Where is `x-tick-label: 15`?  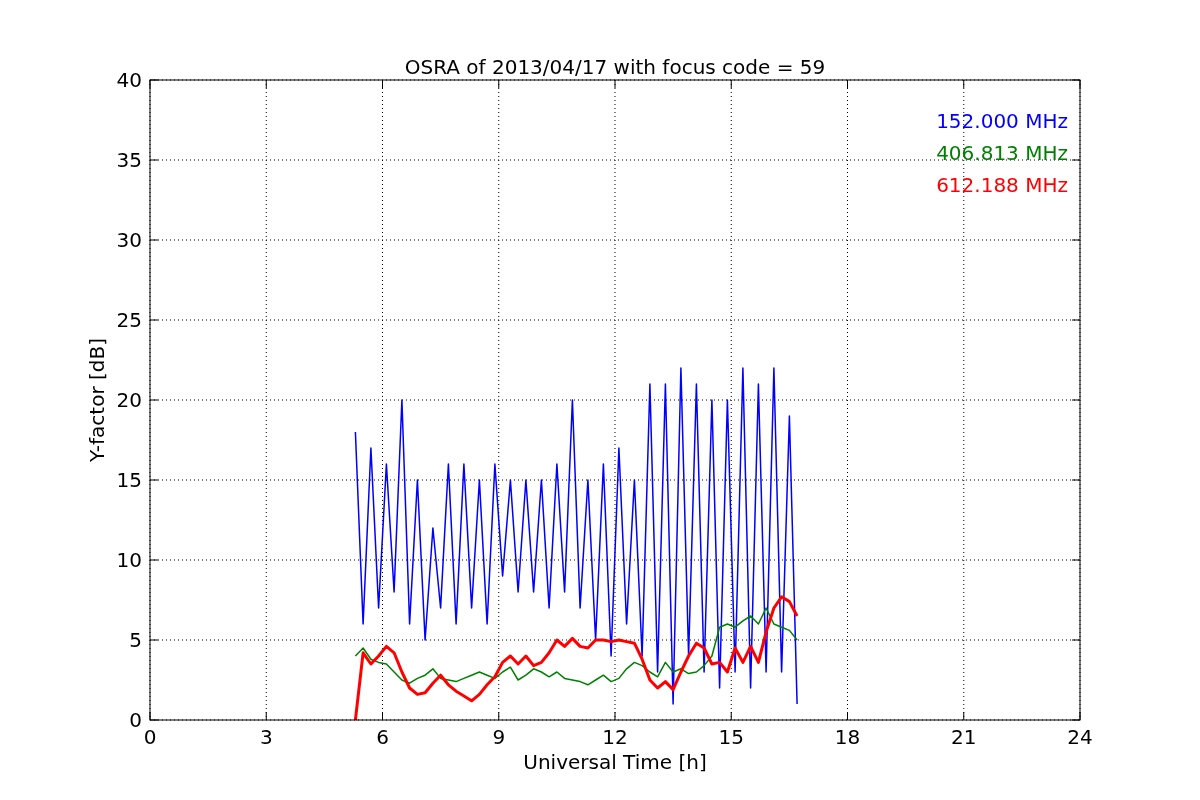 x-tick-label: 15 is located at coordinates (731, 737).